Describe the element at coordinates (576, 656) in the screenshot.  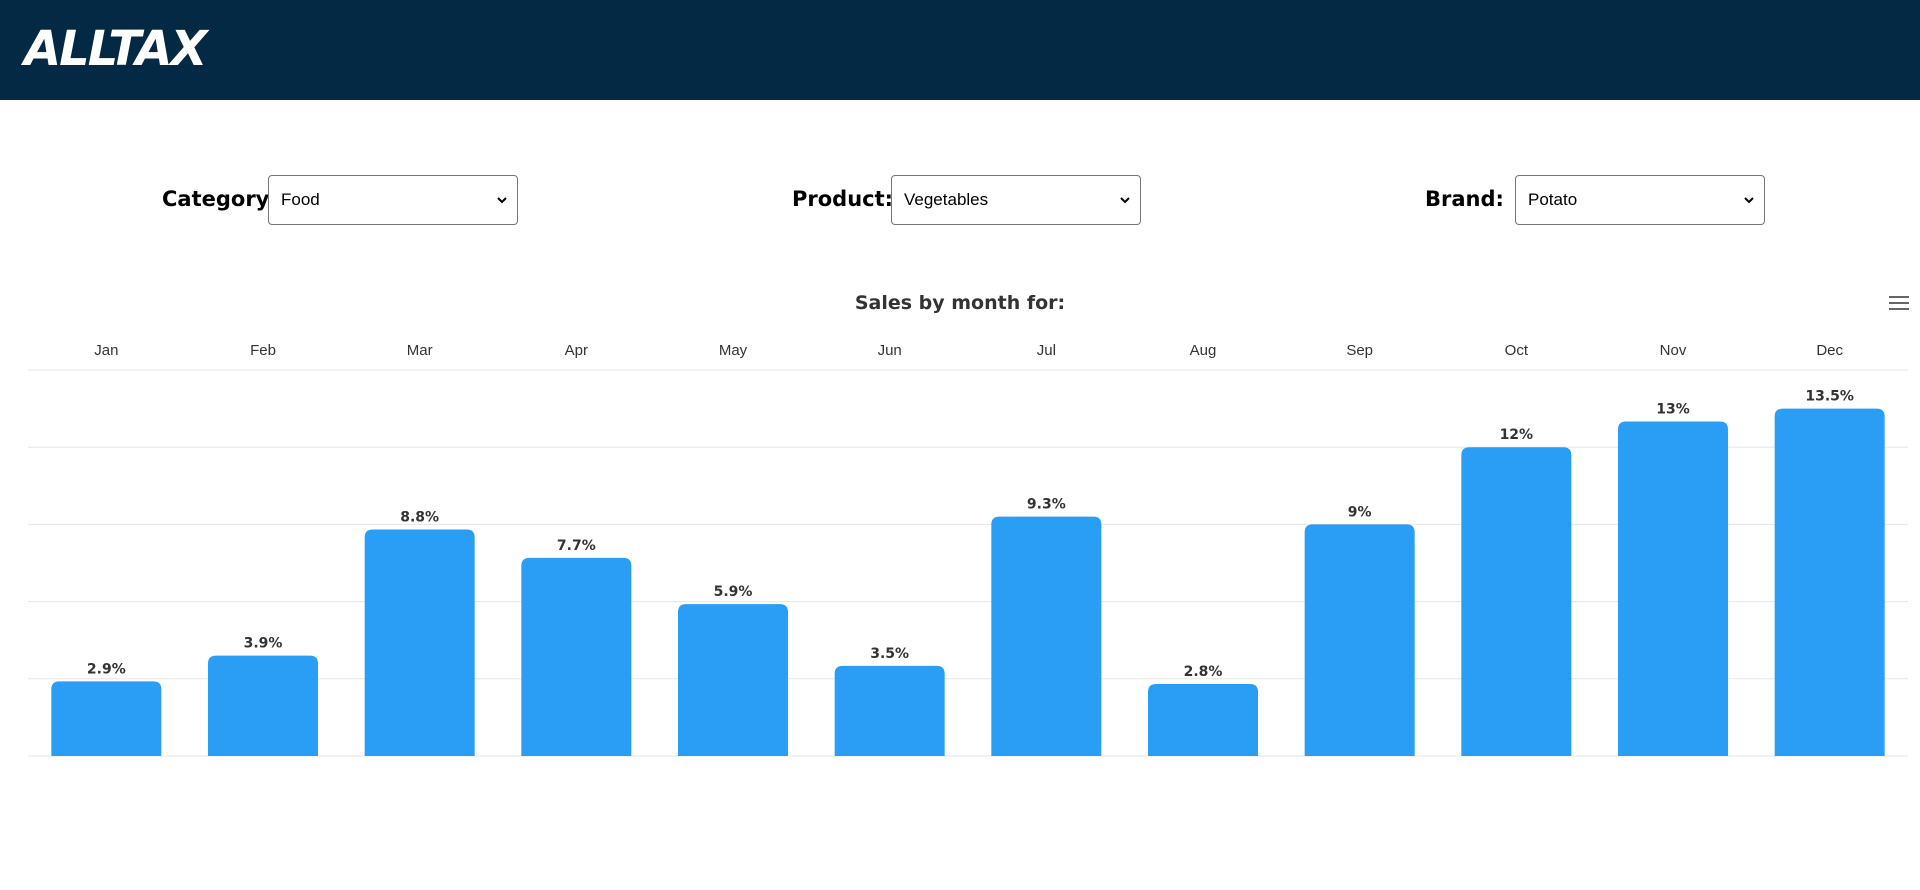
I see `bar-apr` at that location.